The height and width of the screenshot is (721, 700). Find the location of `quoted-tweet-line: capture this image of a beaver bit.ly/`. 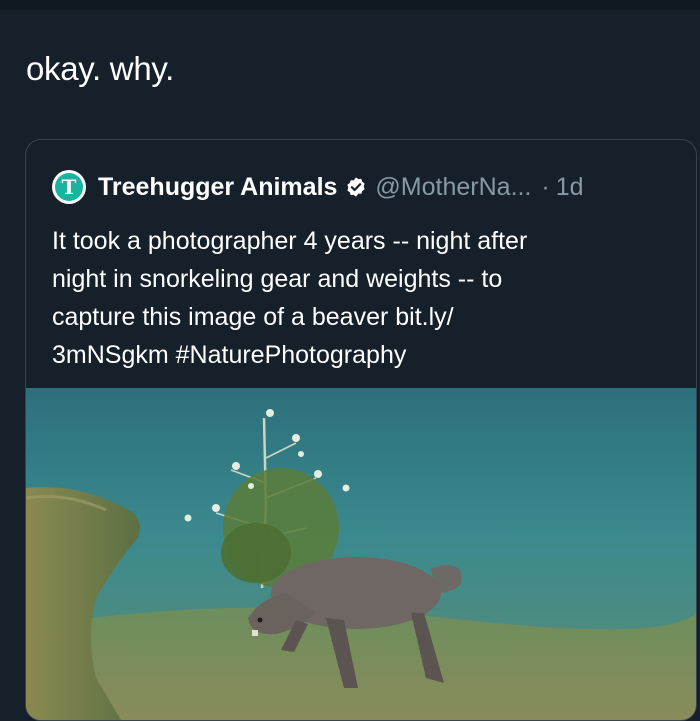

quoted-tweet-line: capture this image of a beaver bit.ly/ is located at coordinates (253, 317).